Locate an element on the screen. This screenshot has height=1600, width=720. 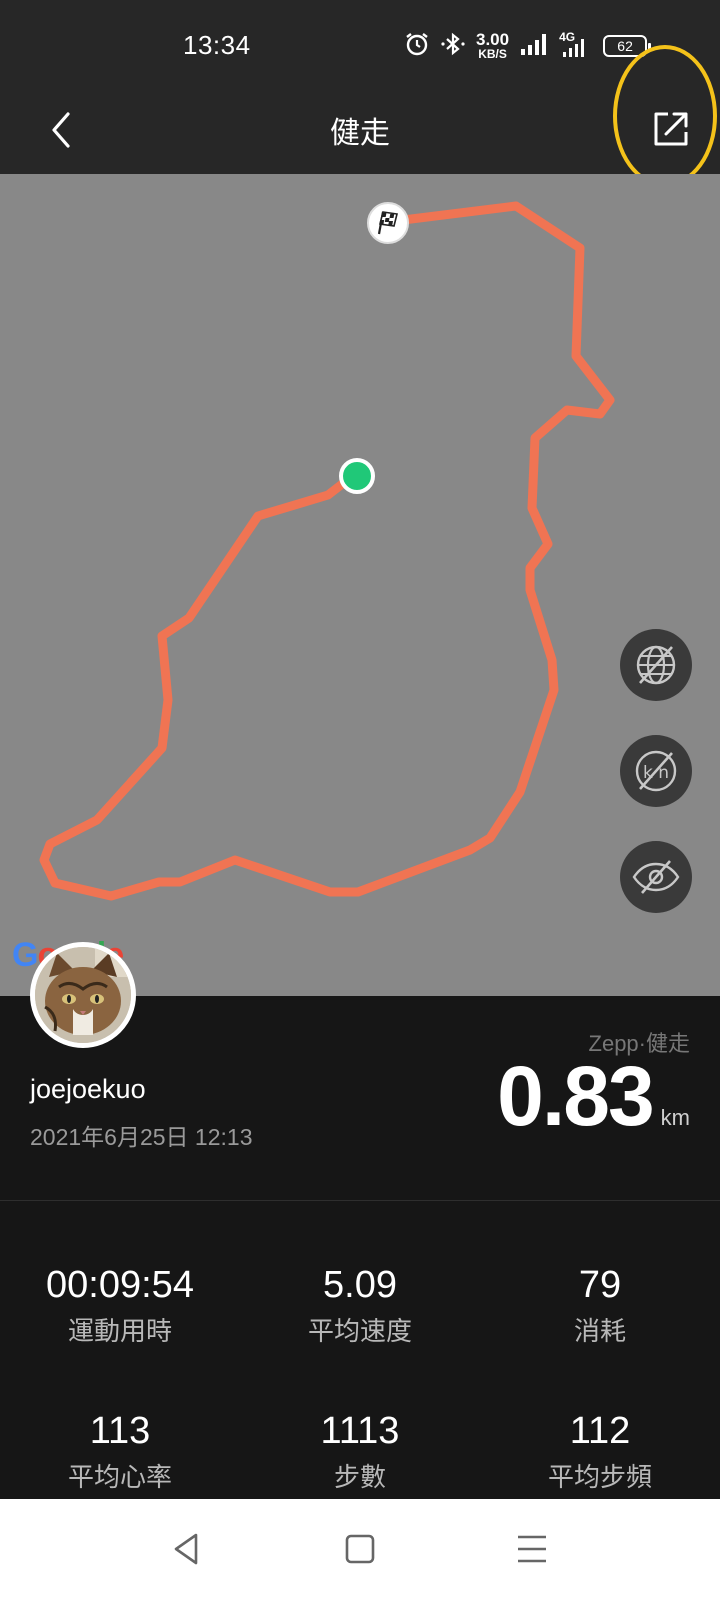
stat-label: 平均速度 is located at coordinates (359, 1331).